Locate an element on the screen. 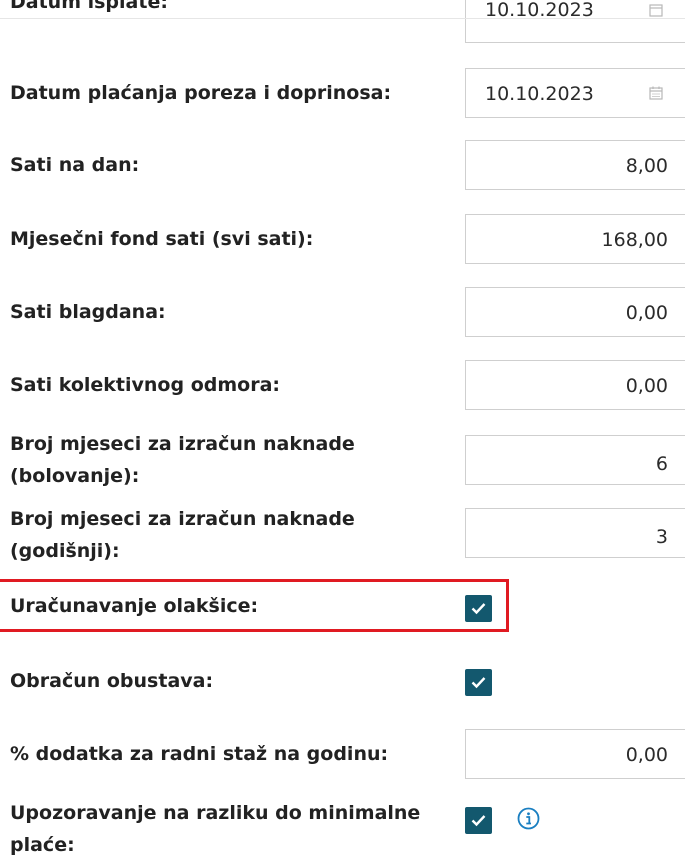  field-label: Uračunavanje olakšice: is located at coordinates (134, 606).